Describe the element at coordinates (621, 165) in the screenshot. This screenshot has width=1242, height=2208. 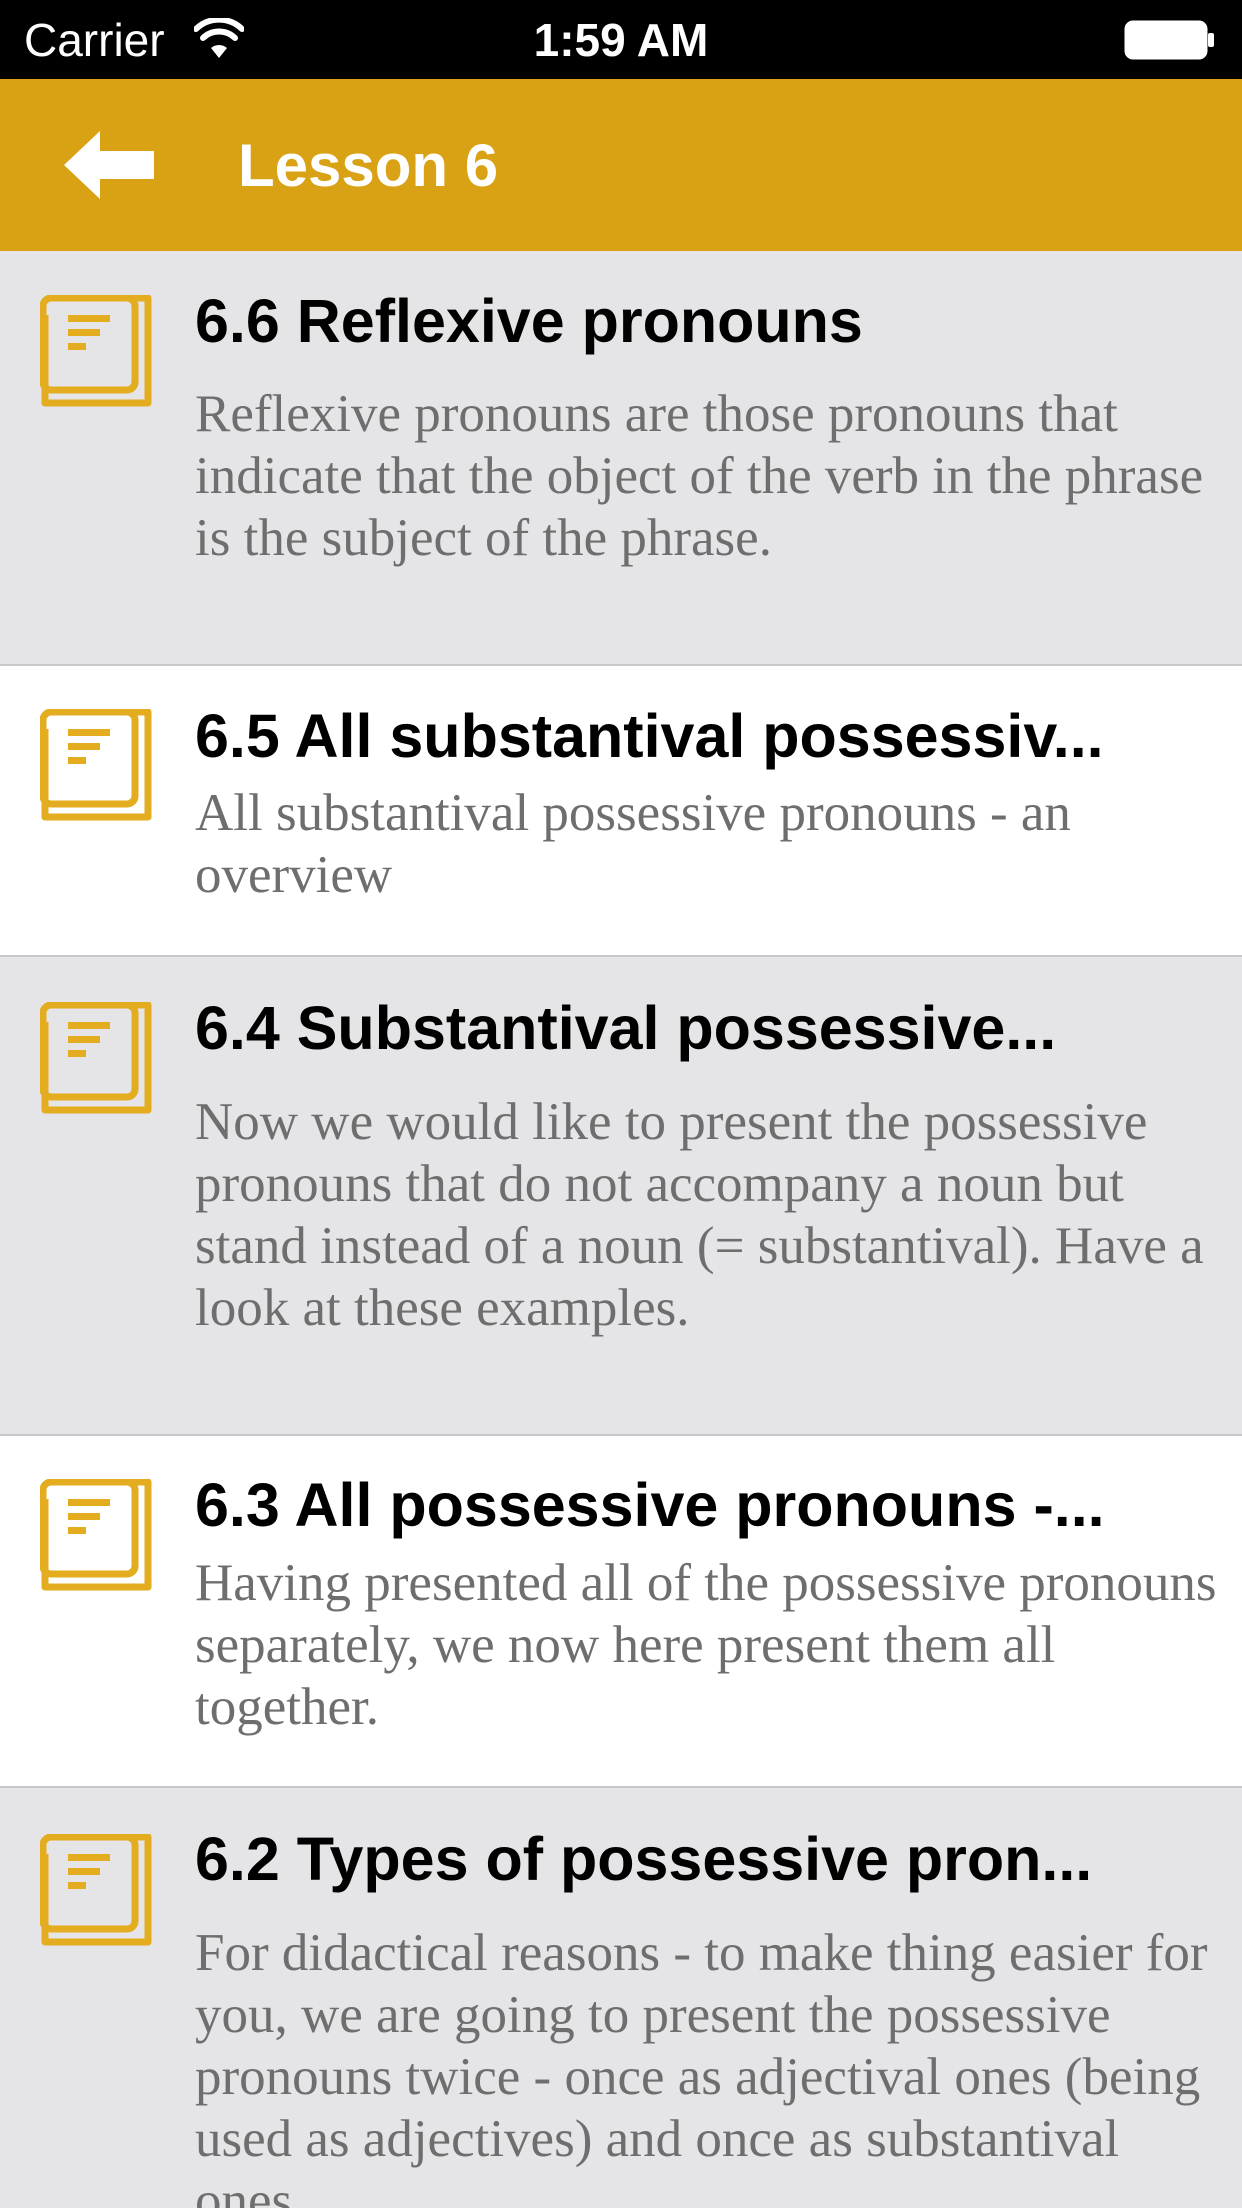
I see `navigation-bar: Lesson 6` at that location.